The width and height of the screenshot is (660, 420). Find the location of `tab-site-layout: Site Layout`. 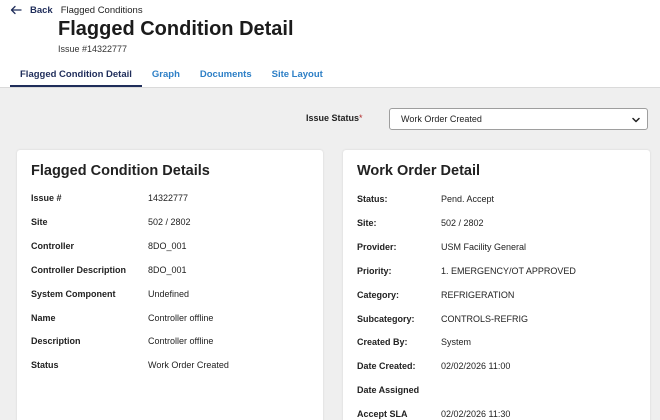

tab-site-layout: Site Layout is located at coordinates (297, 75).